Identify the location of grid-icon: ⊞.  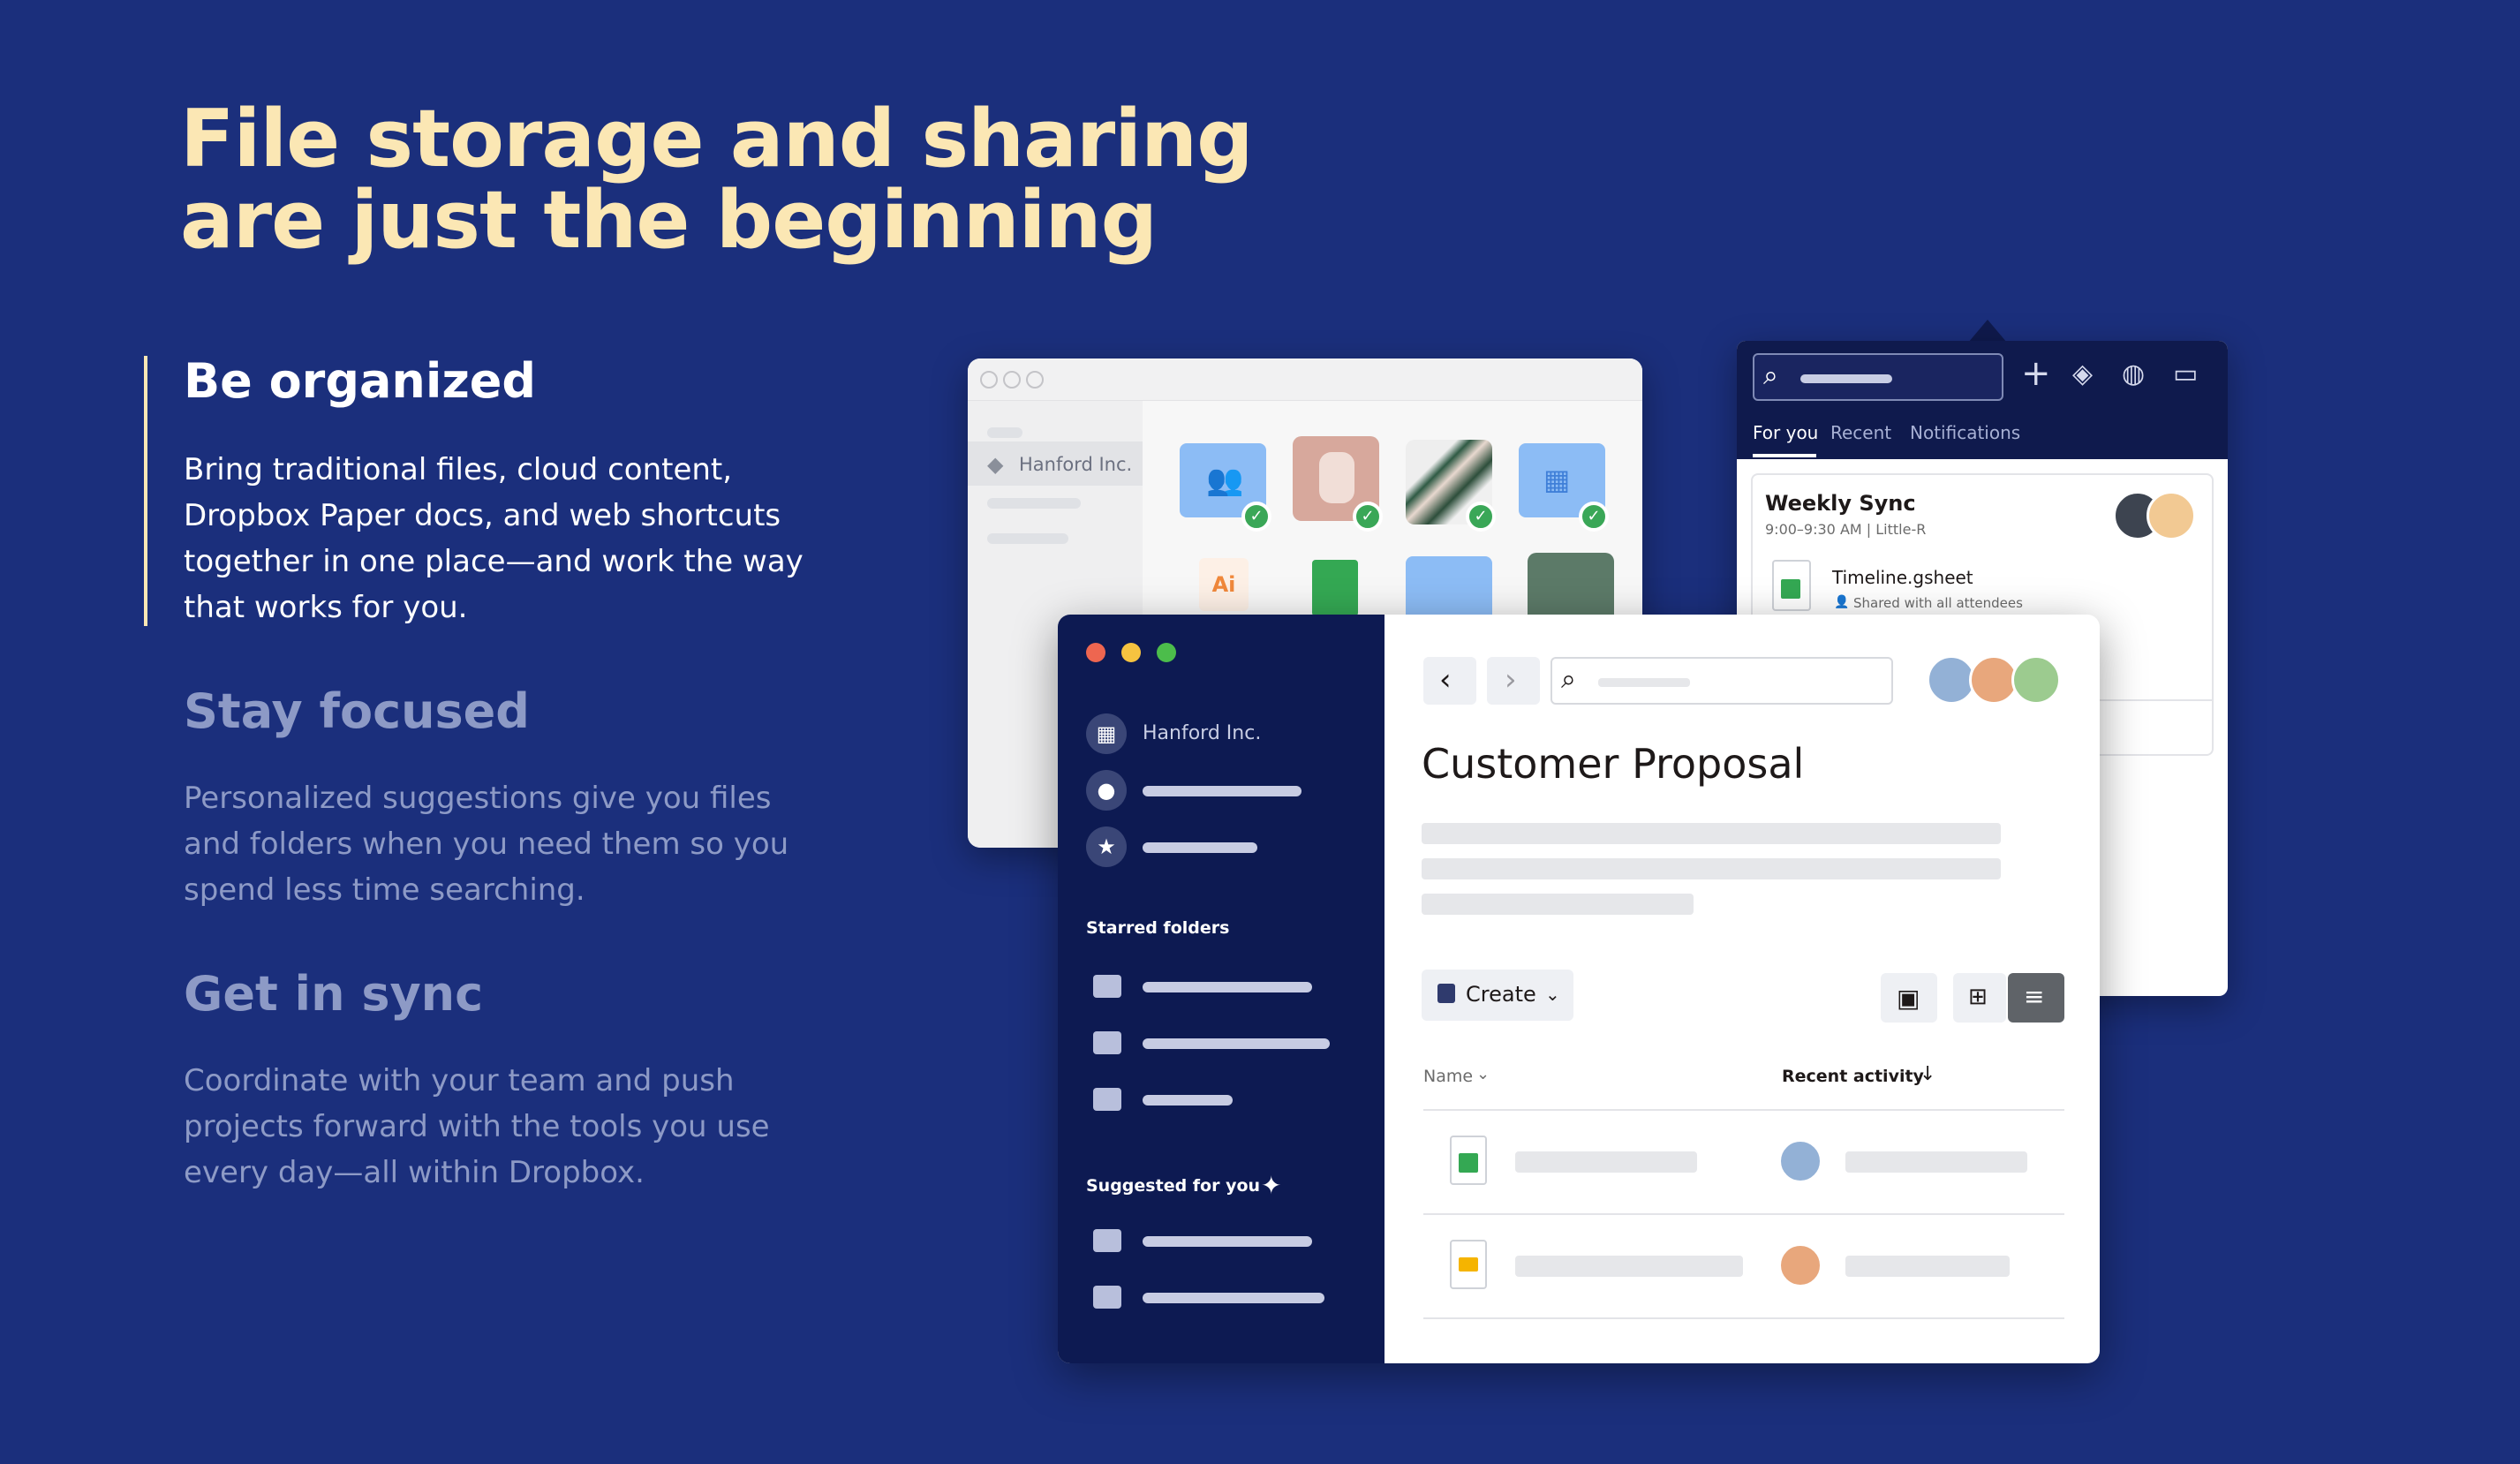
(1978, 997).